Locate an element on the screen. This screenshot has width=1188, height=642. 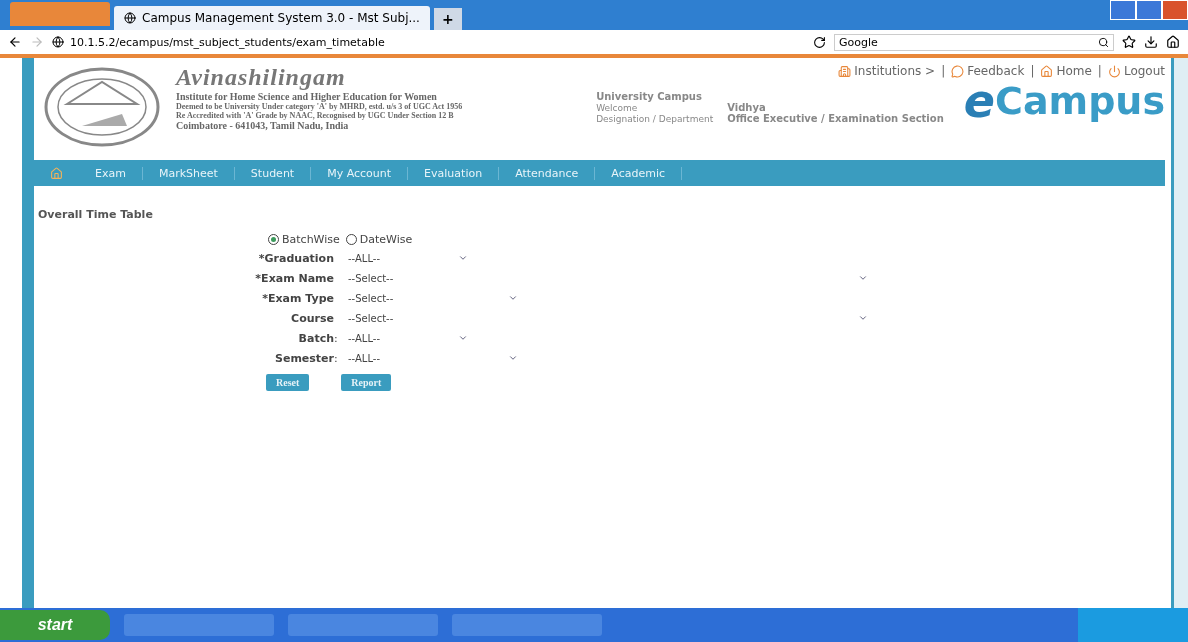
accreditation-text: Re Accredited with 'A' Grade by NAAC, Recognised by UGC Under Section 12 B is located at coordinates (315, 115).